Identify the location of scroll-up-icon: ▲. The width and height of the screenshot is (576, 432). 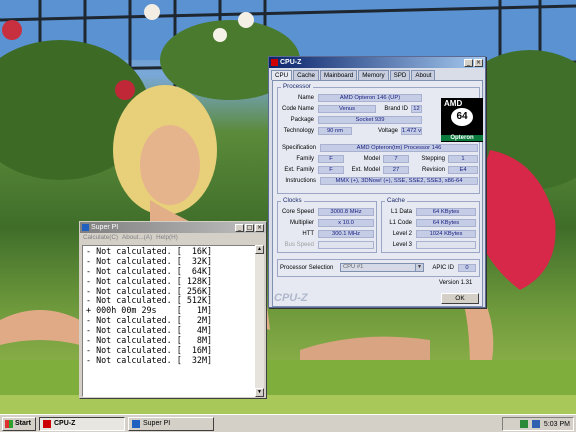
(259, 249).